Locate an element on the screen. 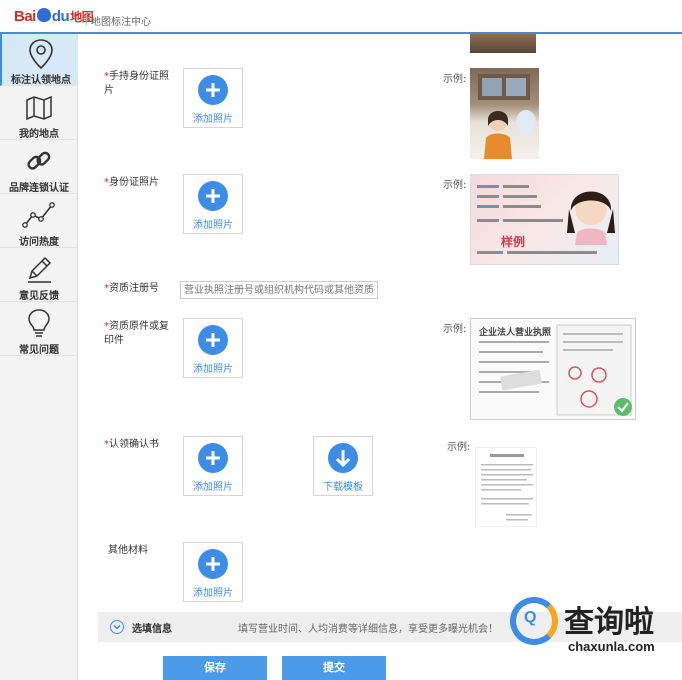 Image resolution: width=682 pixels, height=680 pixels. id-card-upload-button: 添加照片 is located at coordinates (213, 204).